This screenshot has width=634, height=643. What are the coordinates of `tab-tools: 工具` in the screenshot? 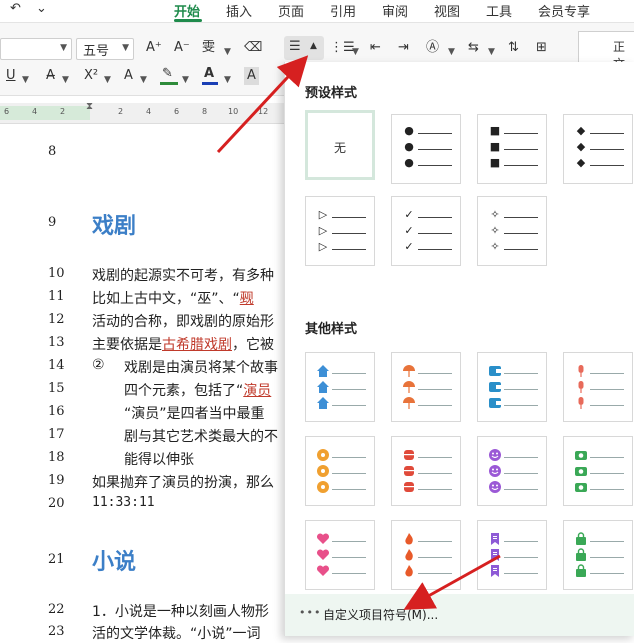 It's located at (499, 10).